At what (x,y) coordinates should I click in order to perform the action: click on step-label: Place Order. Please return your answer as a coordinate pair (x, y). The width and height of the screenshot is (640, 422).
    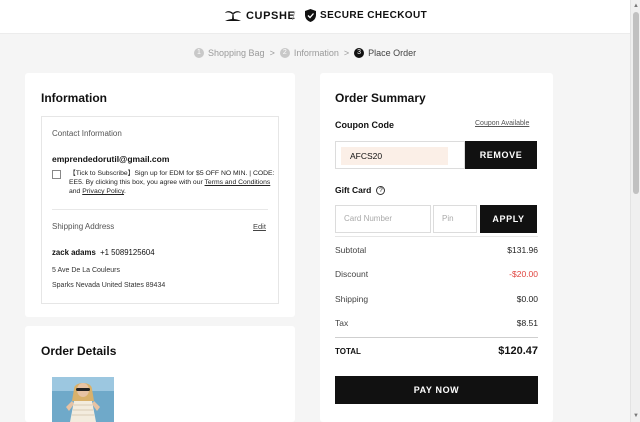
    Looking at the image, I should click on (392, 53).